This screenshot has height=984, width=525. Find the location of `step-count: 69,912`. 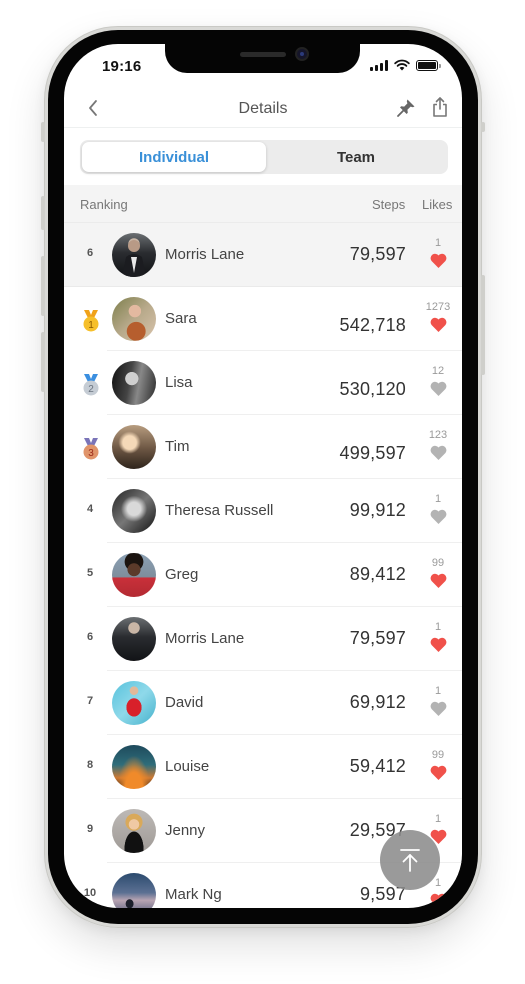

step-count: 69,912 is located at coordinates (377, 702).